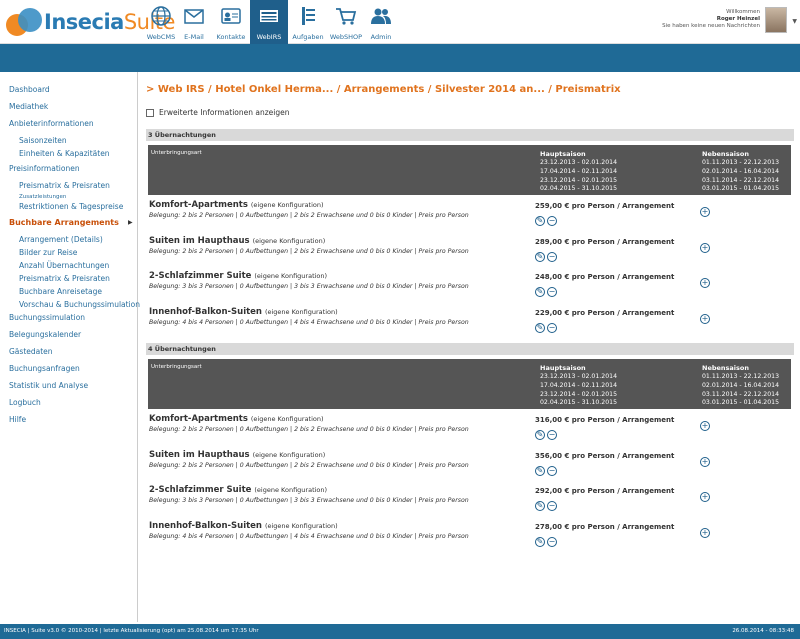 The image size is (800, 639). Describe the element at coordinates (68, 266) in the screenshot. I see `sidebar-item-anzahl-uebernachtungen: Anzahl Übernachtungen` at that location.